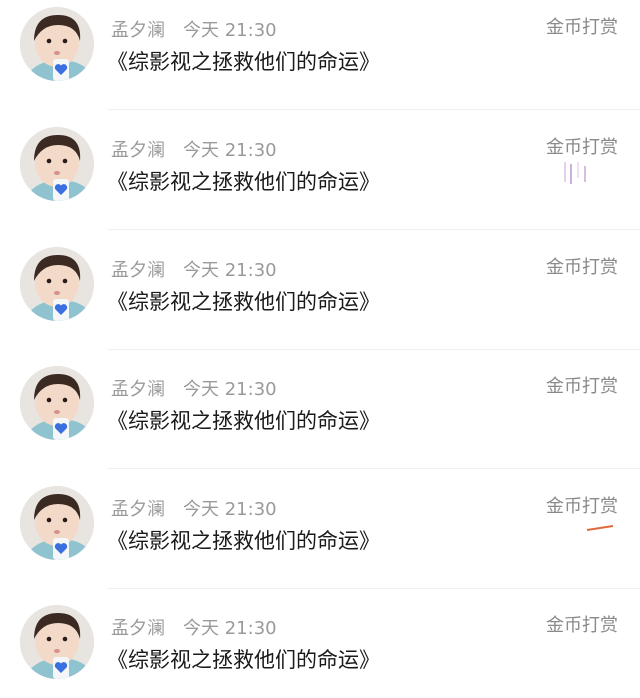 The width and height of the screenshot is (640, 698). I want to click on list-item: 孟夕澜 今天 21:30 《综影视之拯救他们的命运》 金币打赏, so click(320, 648).